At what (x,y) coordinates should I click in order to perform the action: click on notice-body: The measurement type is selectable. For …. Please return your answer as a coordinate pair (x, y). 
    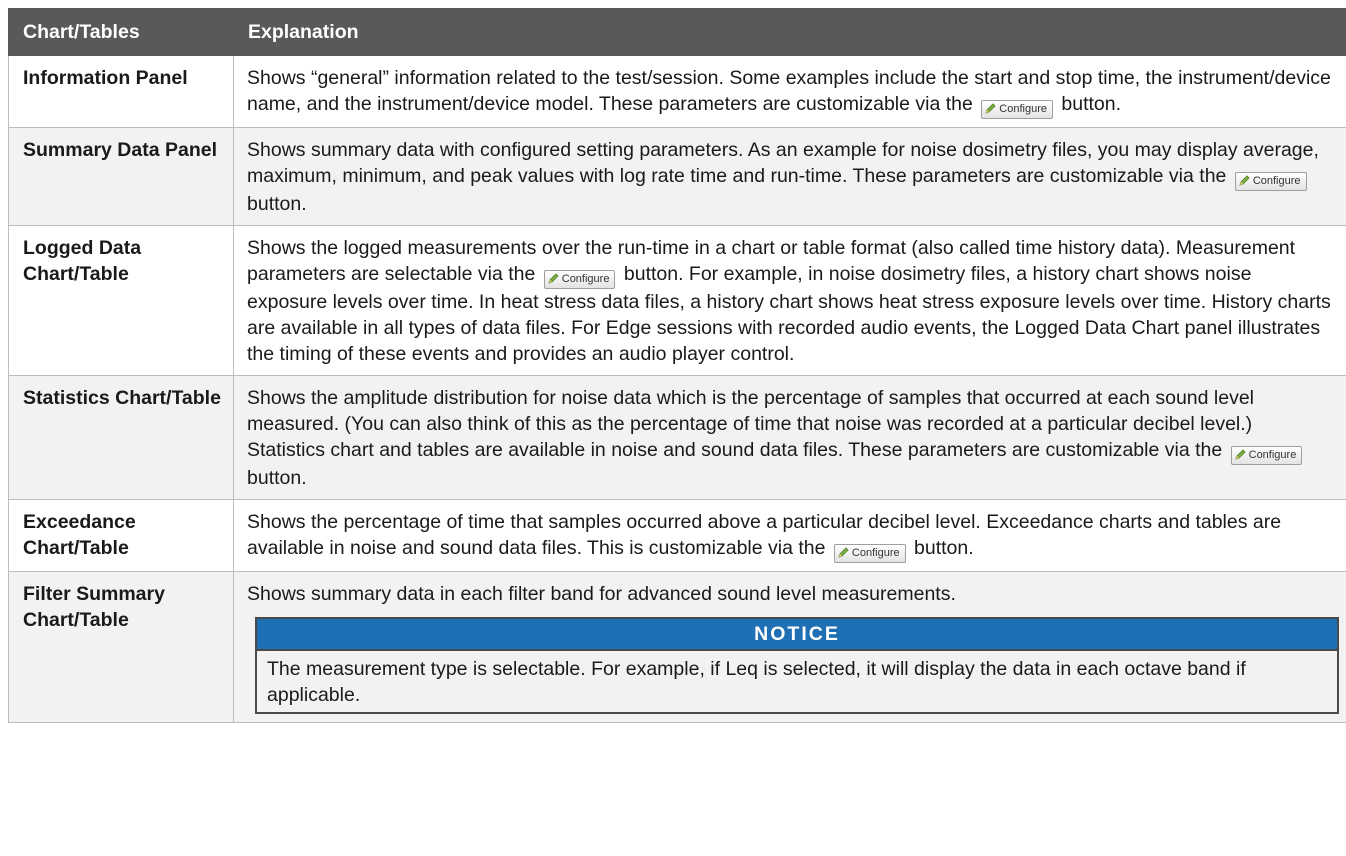
    Looking at the image, I should click on (797, 681).